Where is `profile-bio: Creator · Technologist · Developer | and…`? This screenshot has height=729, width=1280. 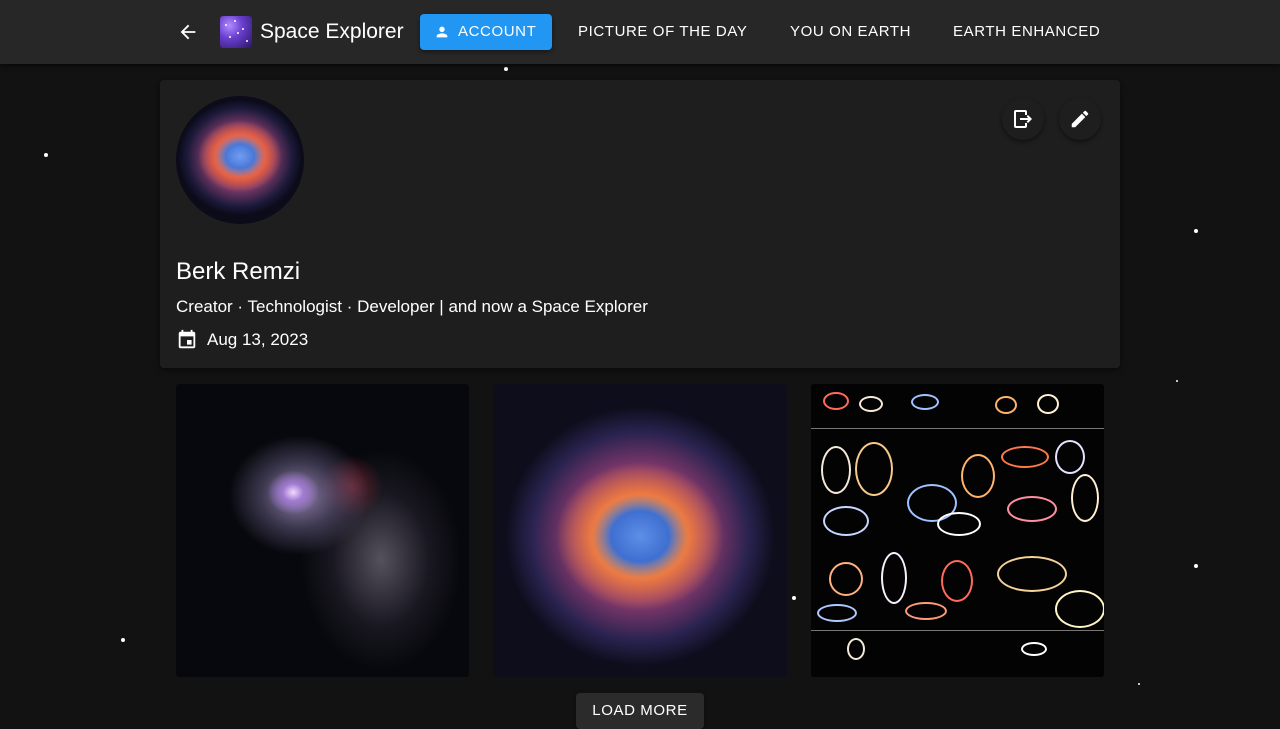 profile-bio: Creator · Technologist · Developer | and… is located at coordinates (412, 306).